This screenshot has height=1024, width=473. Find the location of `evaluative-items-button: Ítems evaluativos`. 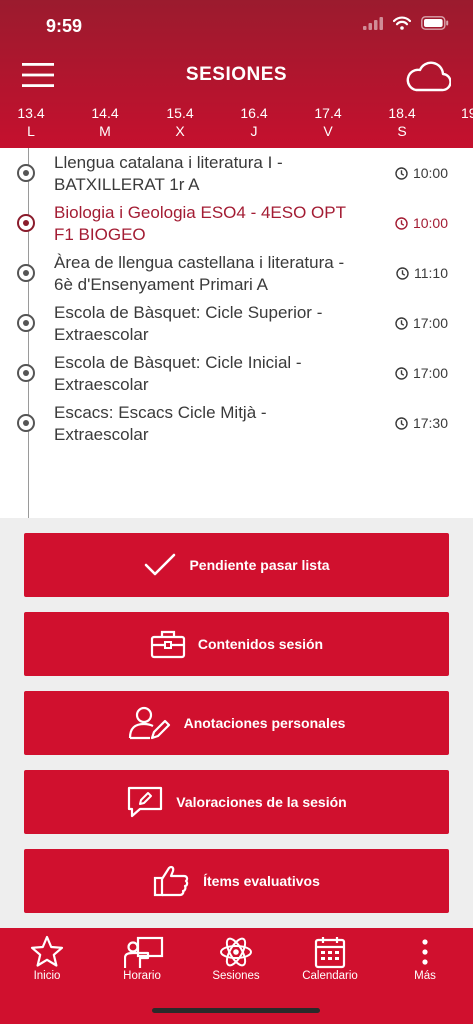

evaluative-items-button: Ítems evaluativos is located at coordinates (236, 881).